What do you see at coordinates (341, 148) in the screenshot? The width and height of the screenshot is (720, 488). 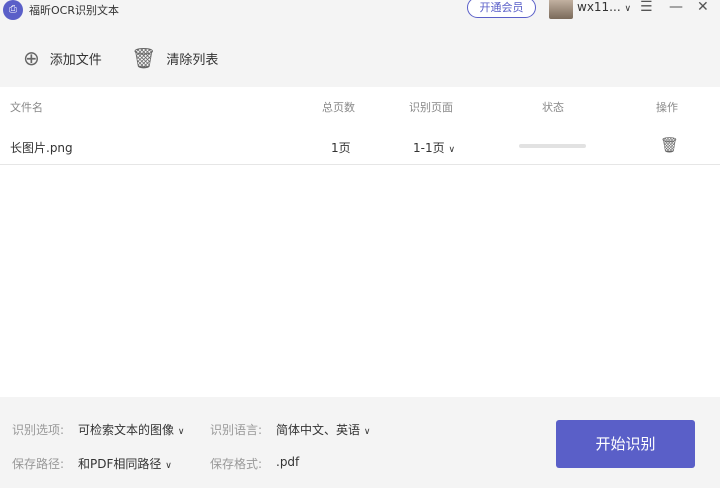 I see `page-count: 1页` at bounding box center [341, 148].